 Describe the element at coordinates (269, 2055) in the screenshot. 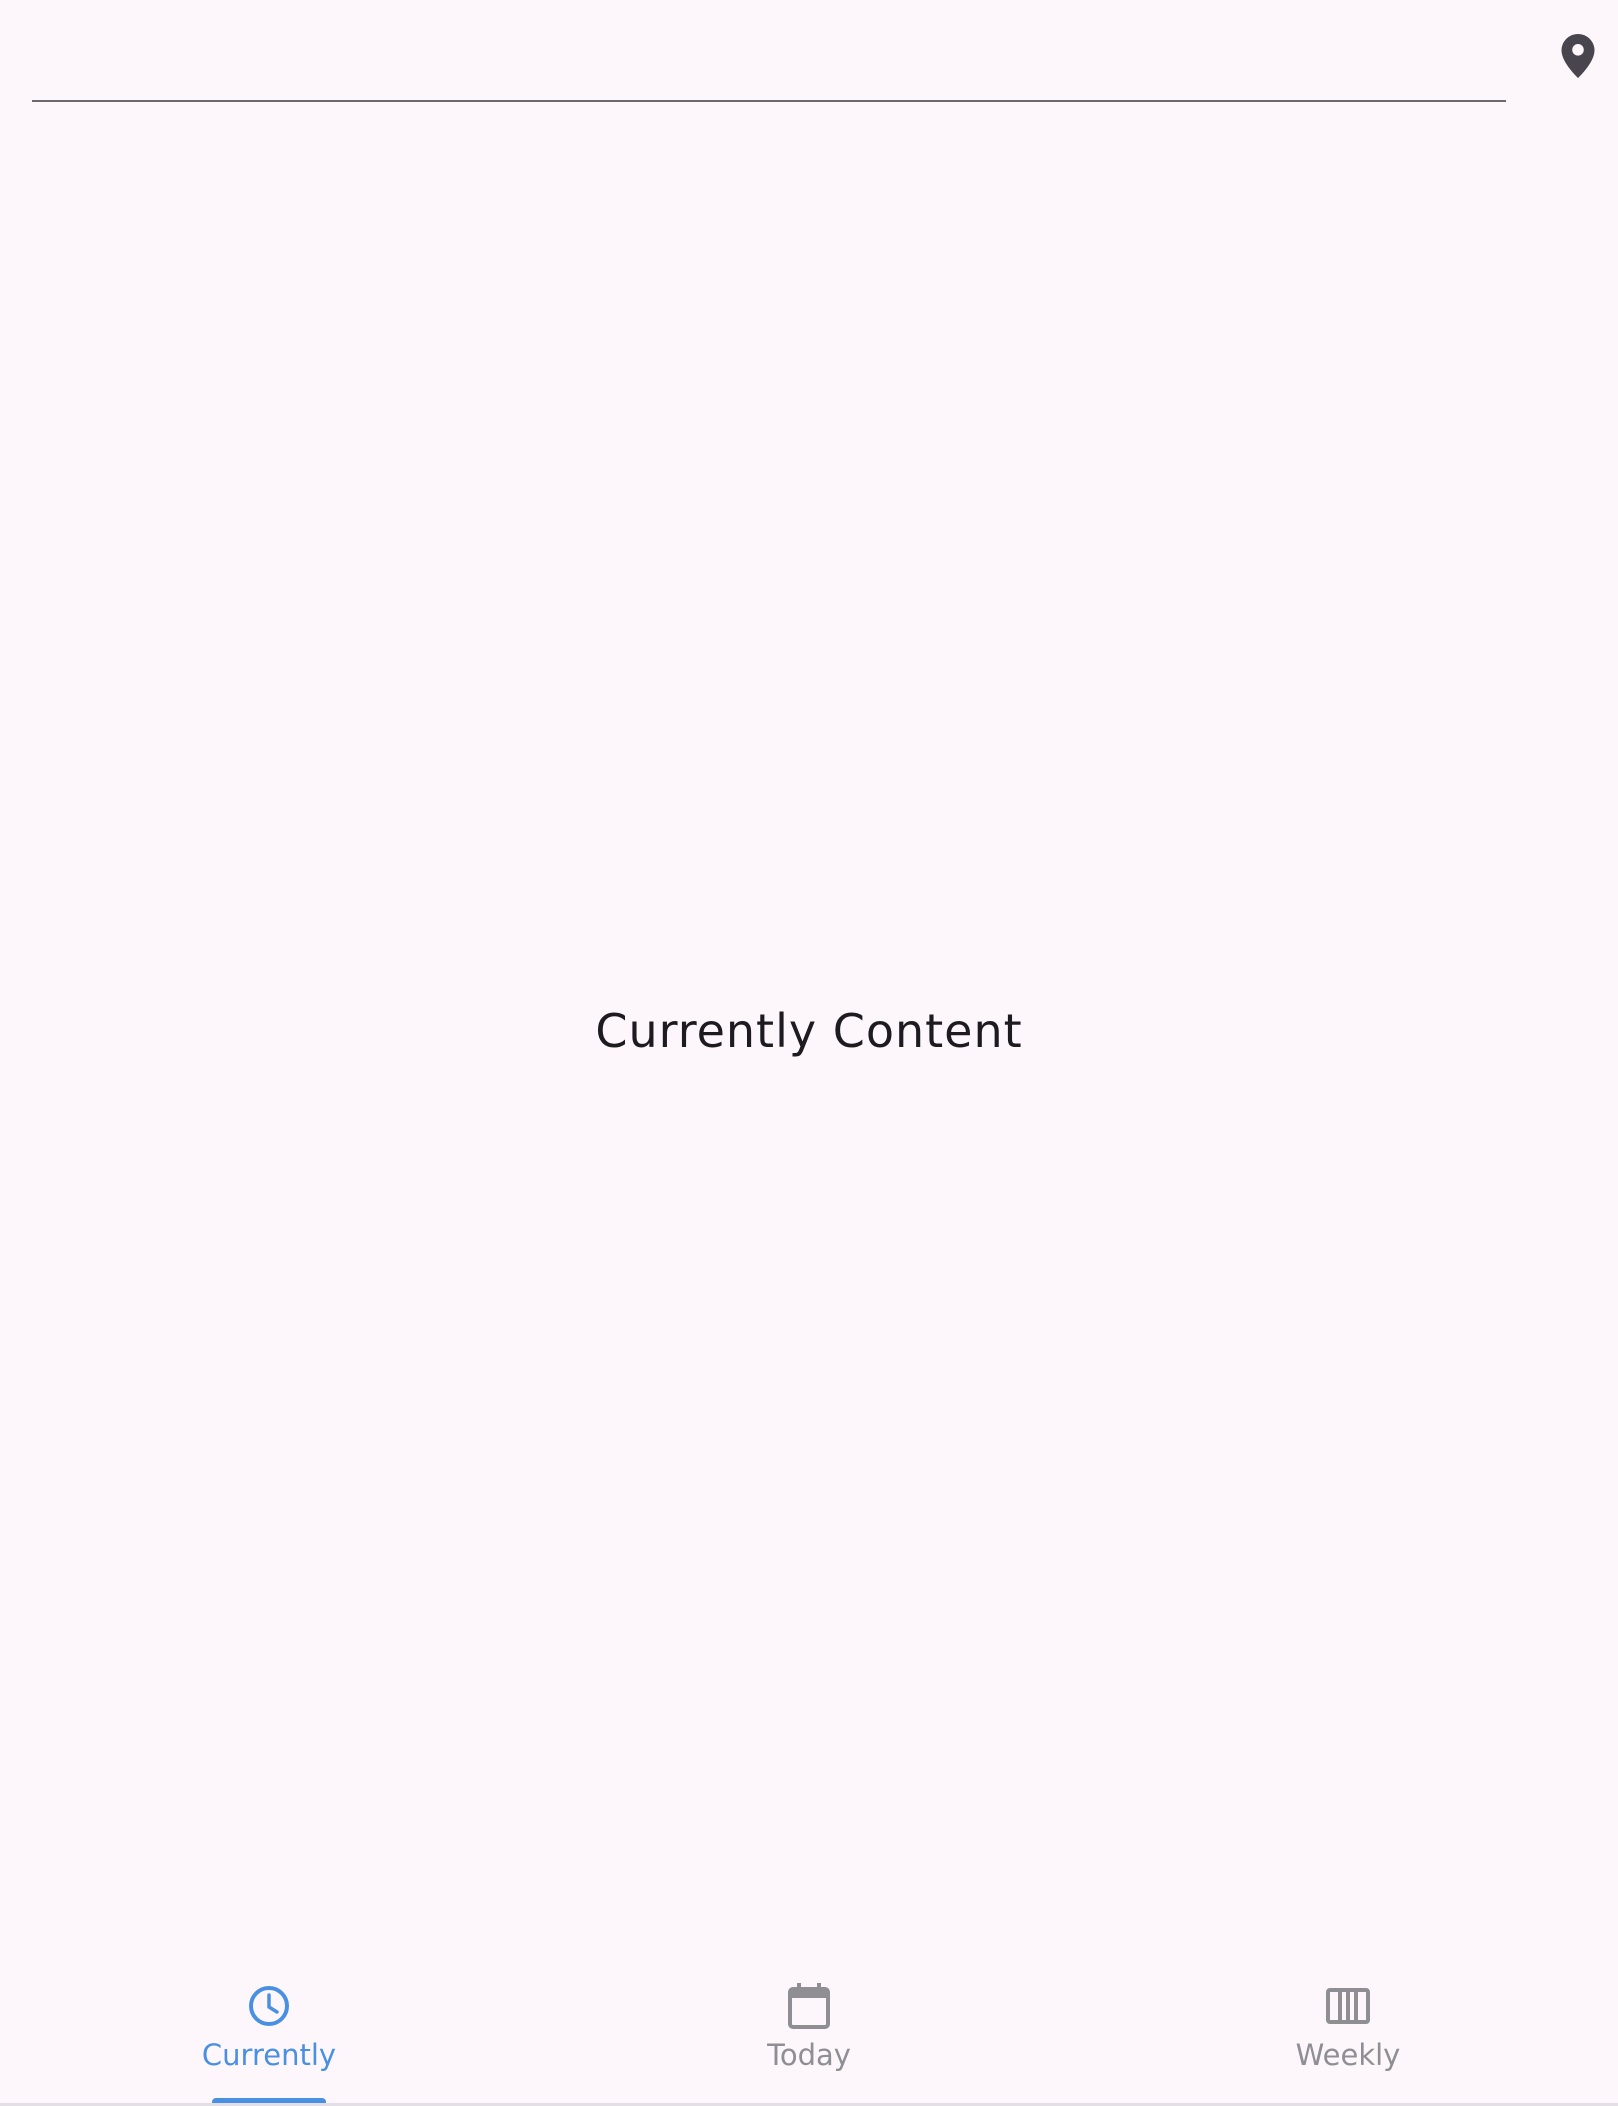

I see `tab-label-currently: Currently` at that location.